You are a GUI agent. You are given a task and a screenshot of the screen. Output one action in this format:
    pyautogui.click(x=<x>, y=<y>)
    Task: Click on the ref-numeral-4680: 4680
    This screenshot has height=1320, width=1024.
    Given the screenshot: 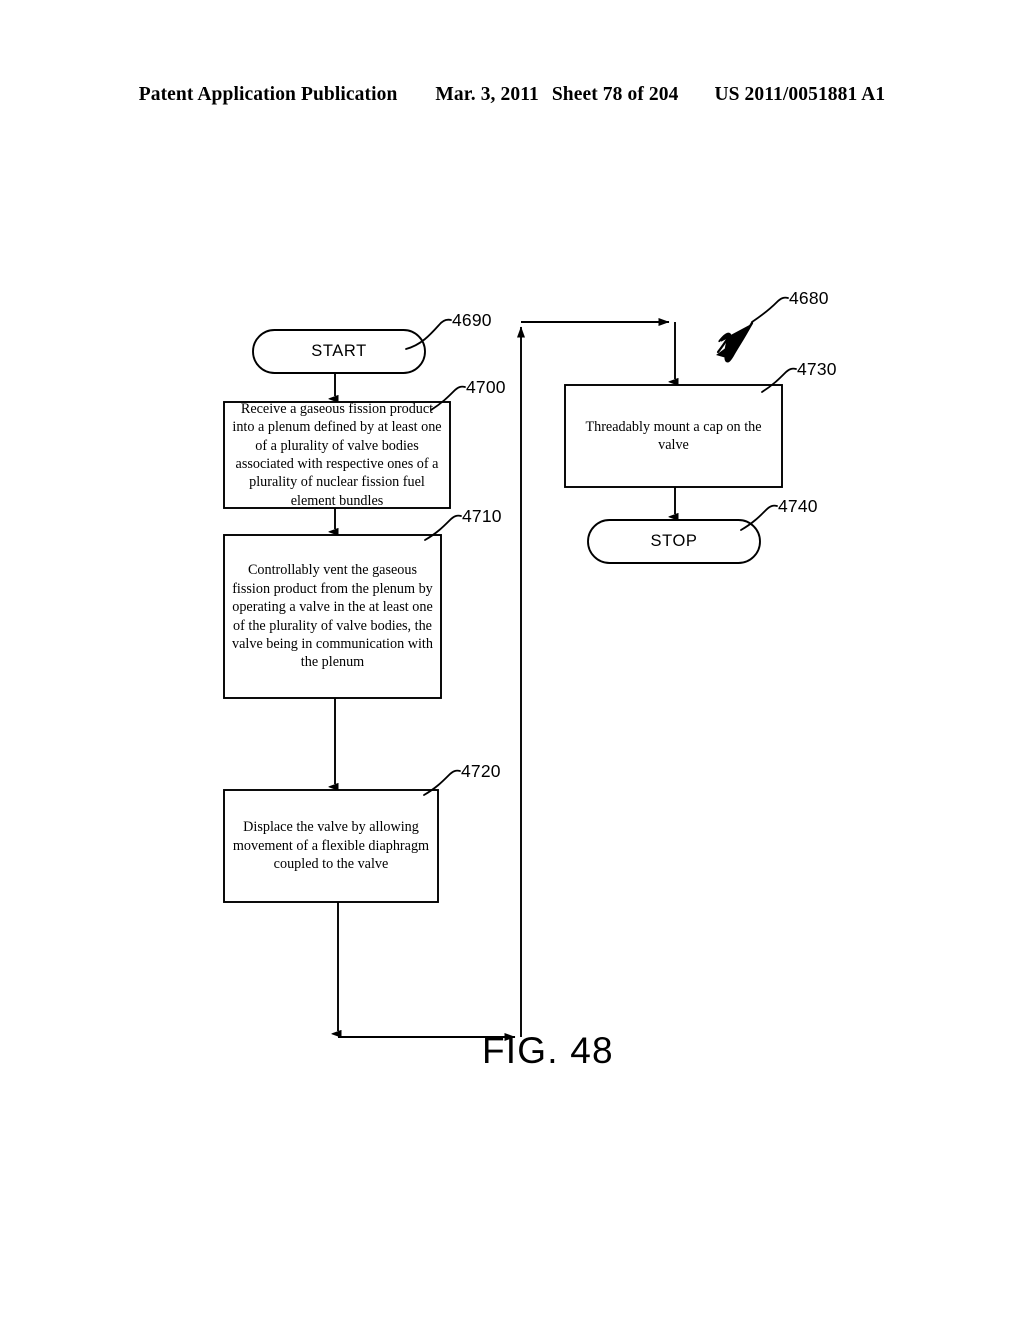 What is the action you would take?
    pyautogui.click(x=809, y=298)
    